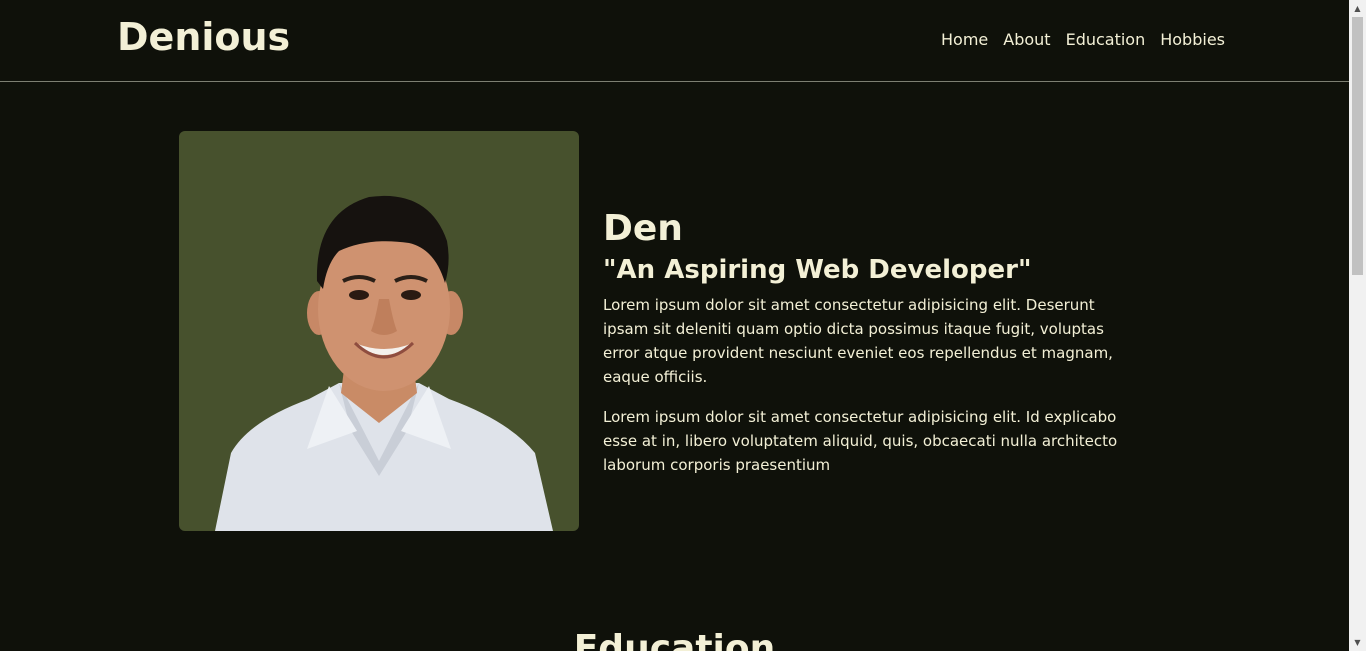  I want to click on main-nav: Home About Education Hobbies, so click(1083, 39).